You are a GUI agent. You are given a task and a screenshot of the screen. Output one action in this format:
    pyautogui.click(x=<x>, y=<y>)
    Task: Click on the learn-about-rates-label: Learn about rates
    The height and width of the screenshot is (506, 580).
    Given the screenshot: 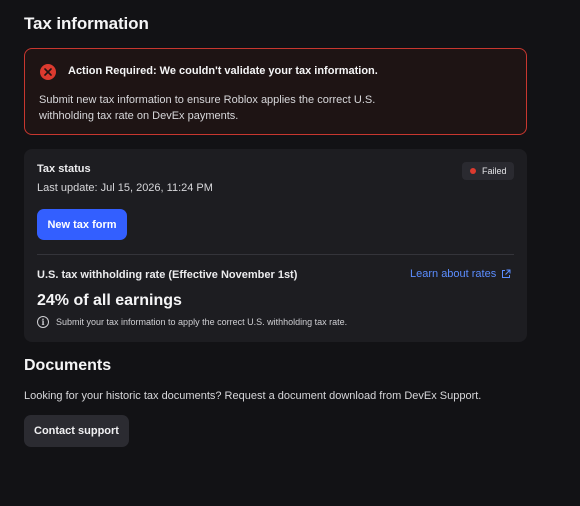 What is the action you would take?
    pyautogui.click(x=453, y=274)
    